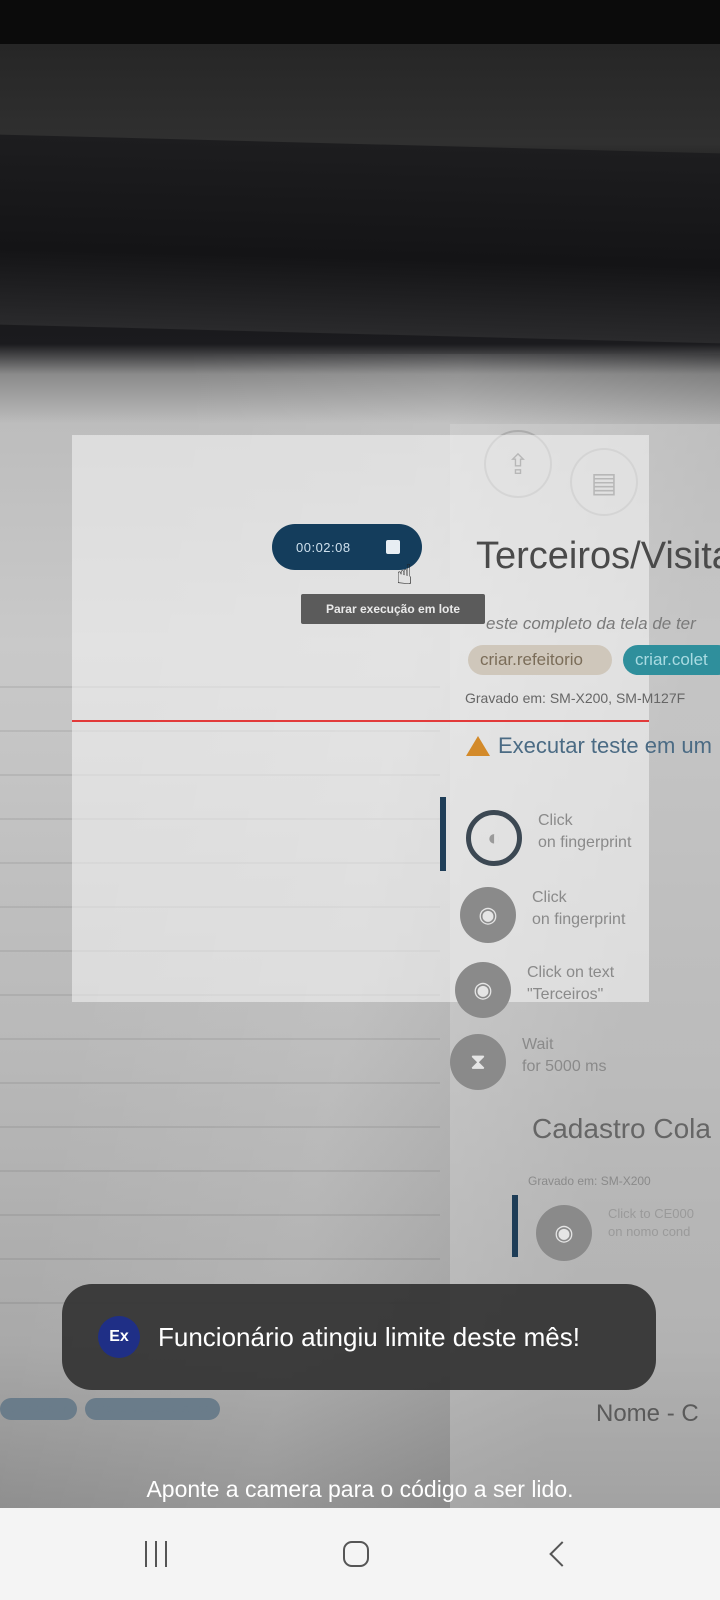 The image size is (720, 1600). I want to click on fingerprint-icon: ◐, so click(494, 838).